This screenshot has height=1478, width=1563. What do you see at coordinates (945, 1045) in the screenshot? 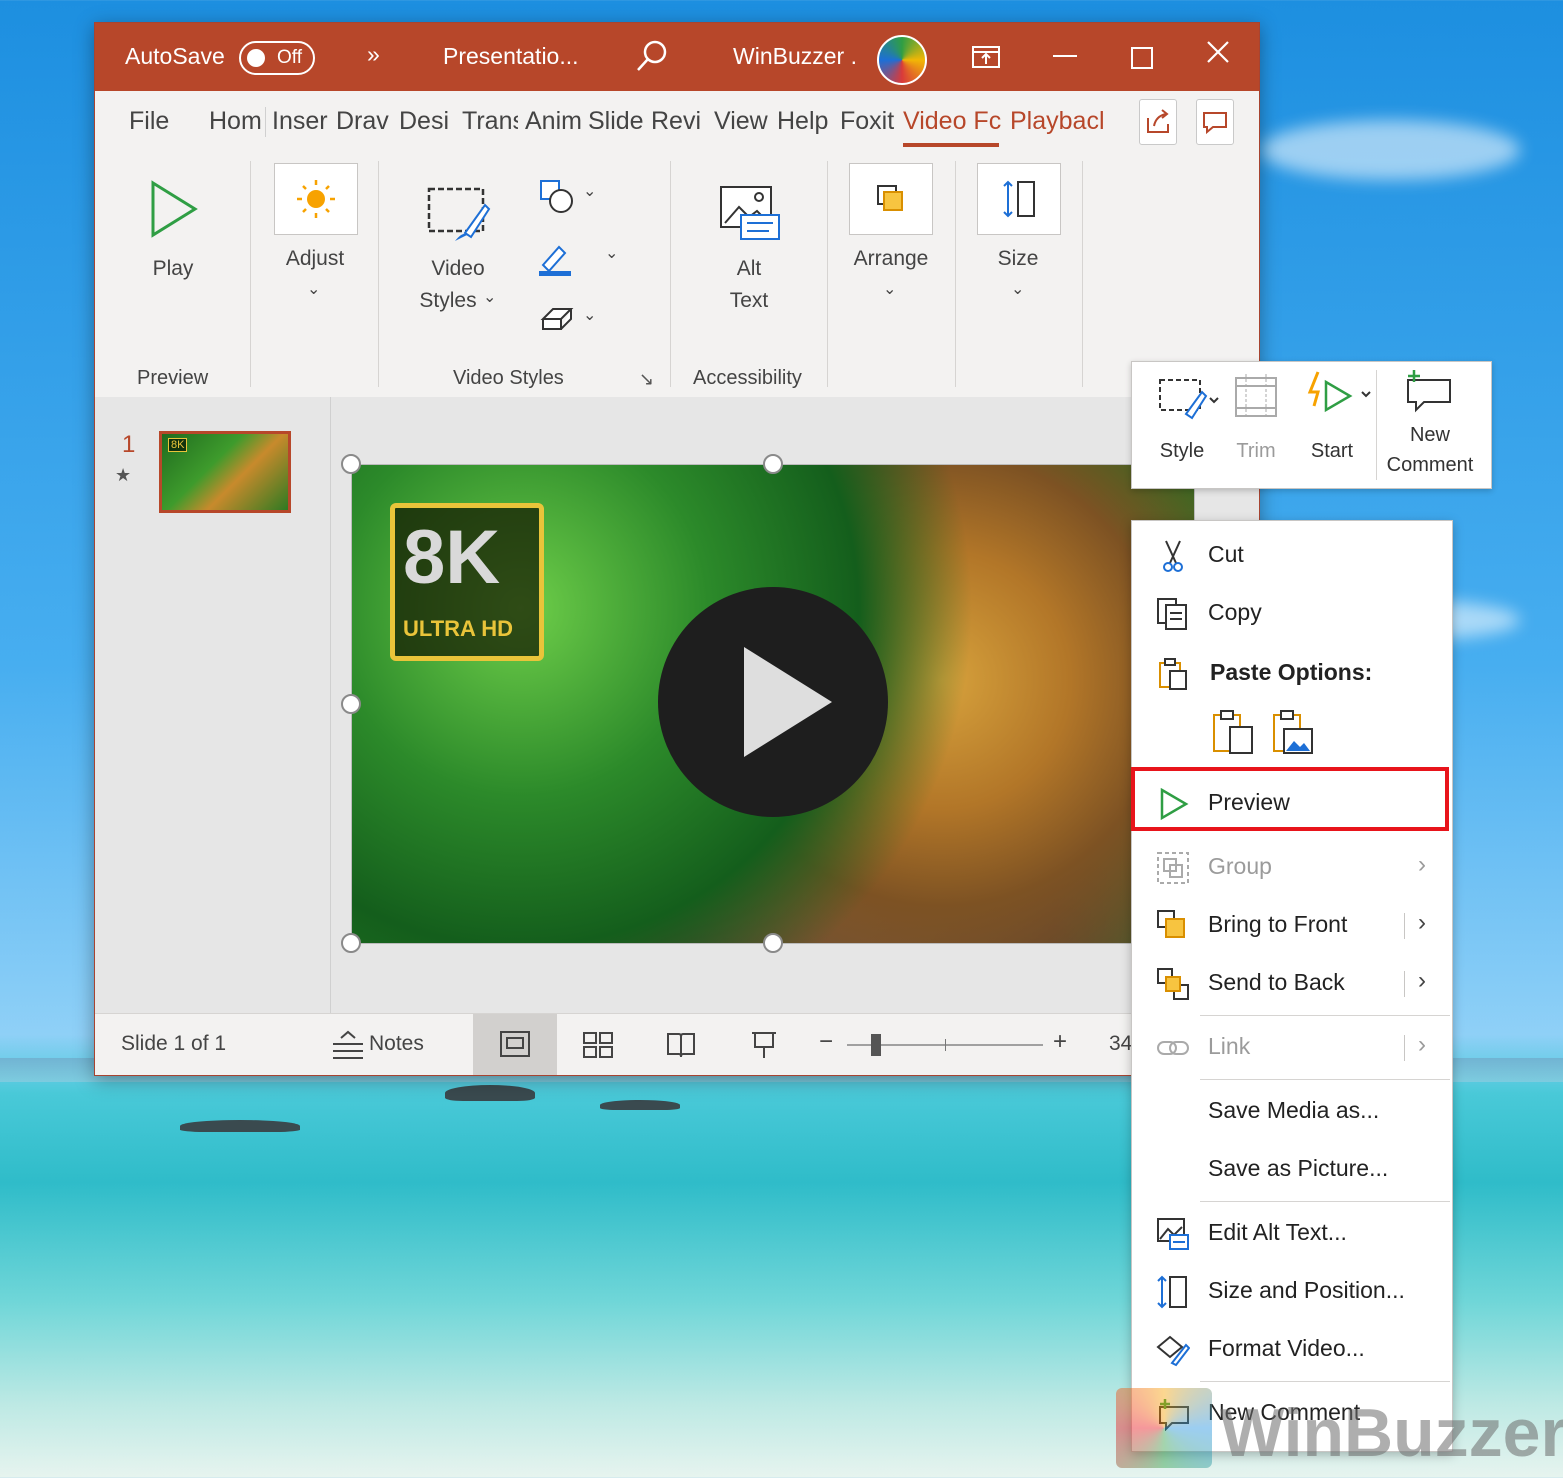
I see `zoom-slider` at bounding box center [945, 1045].